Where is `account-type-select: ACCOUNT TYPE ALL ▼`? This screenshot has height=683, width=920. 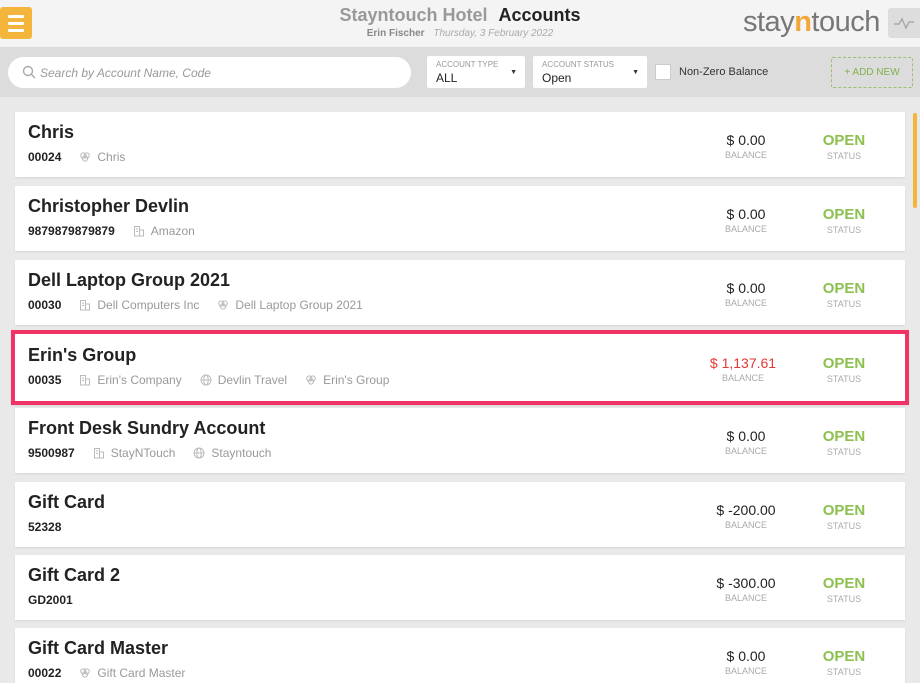
account-type-select: ACCOUNT TYPE ALL ▼ is located at coordinates (476, 72).